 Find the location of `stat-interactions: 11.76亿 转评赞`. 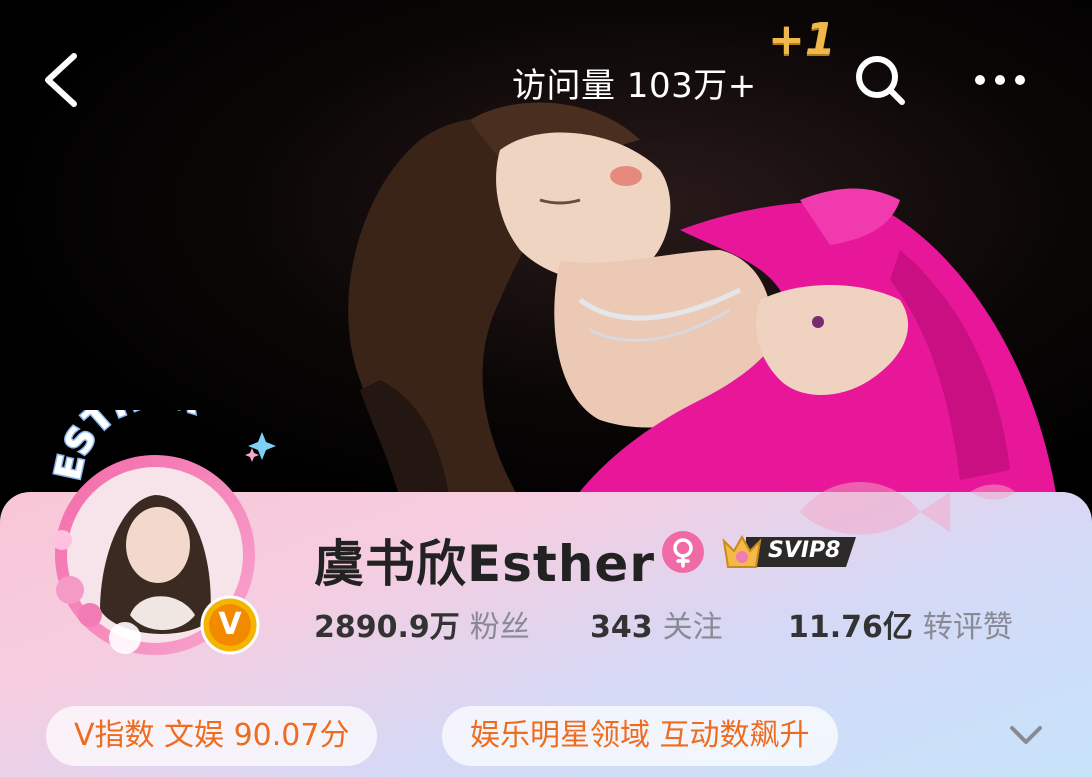

stat-interactions: 11.76亿 转评赞 is located at coordinates (900, 624).